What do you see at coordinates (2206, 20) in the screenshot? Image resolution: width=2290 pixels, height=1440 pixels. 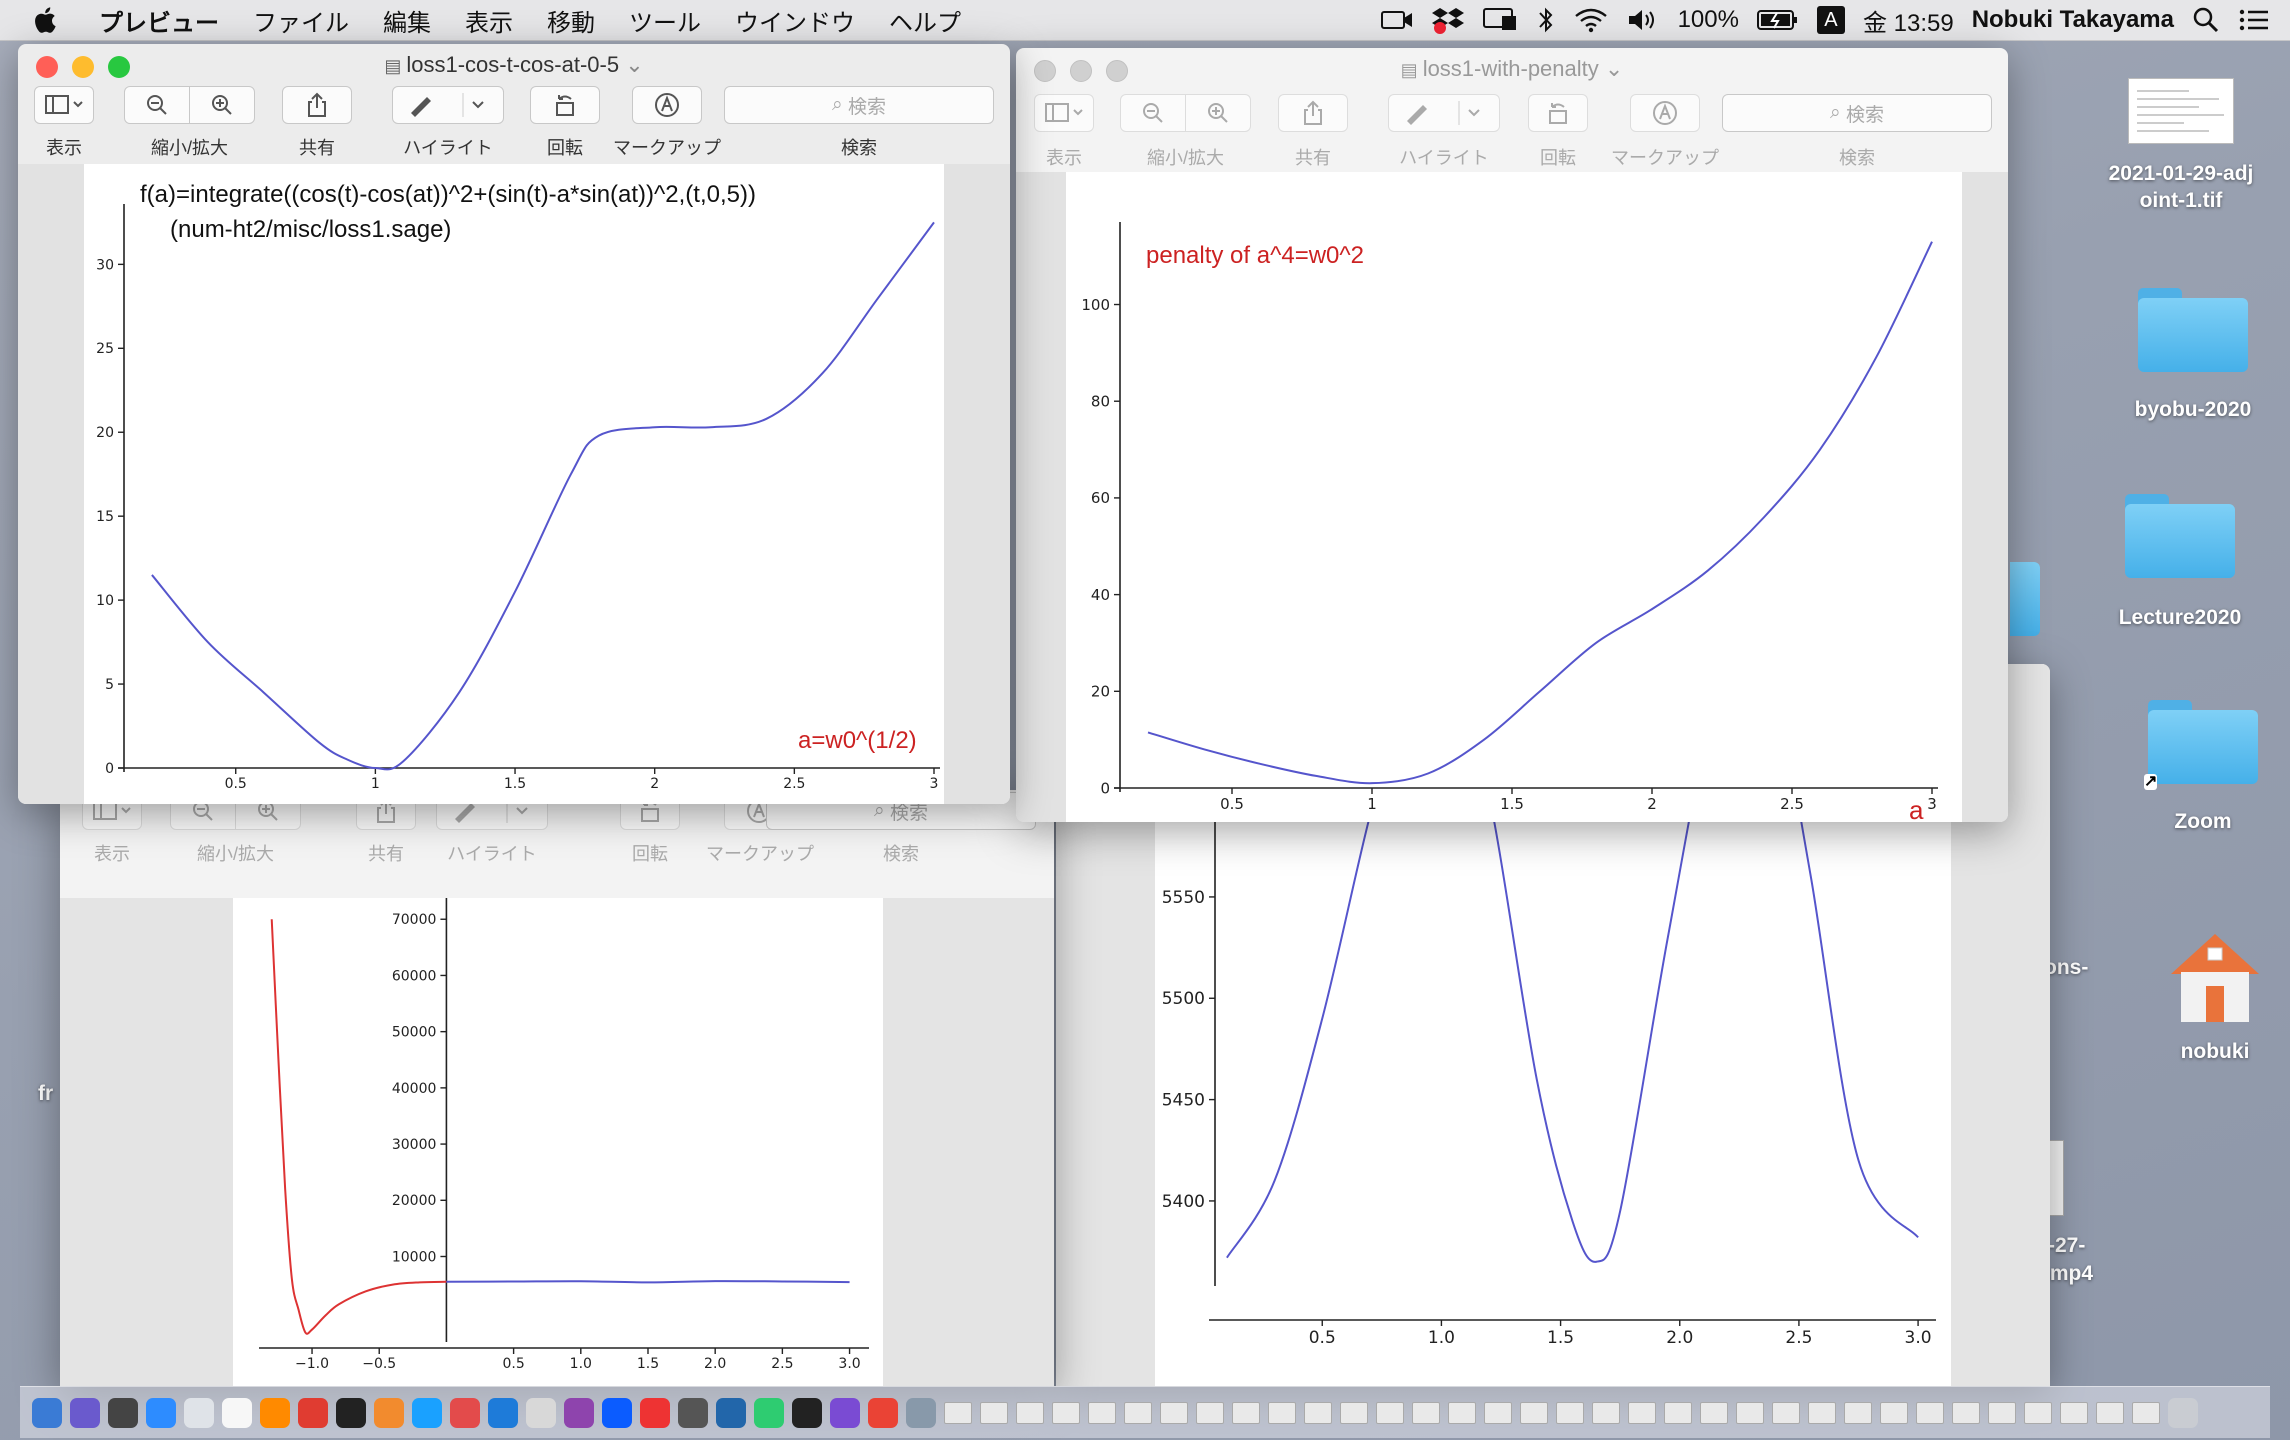 I see `spotlight-search-icon` at bounding box center [2206, 20].